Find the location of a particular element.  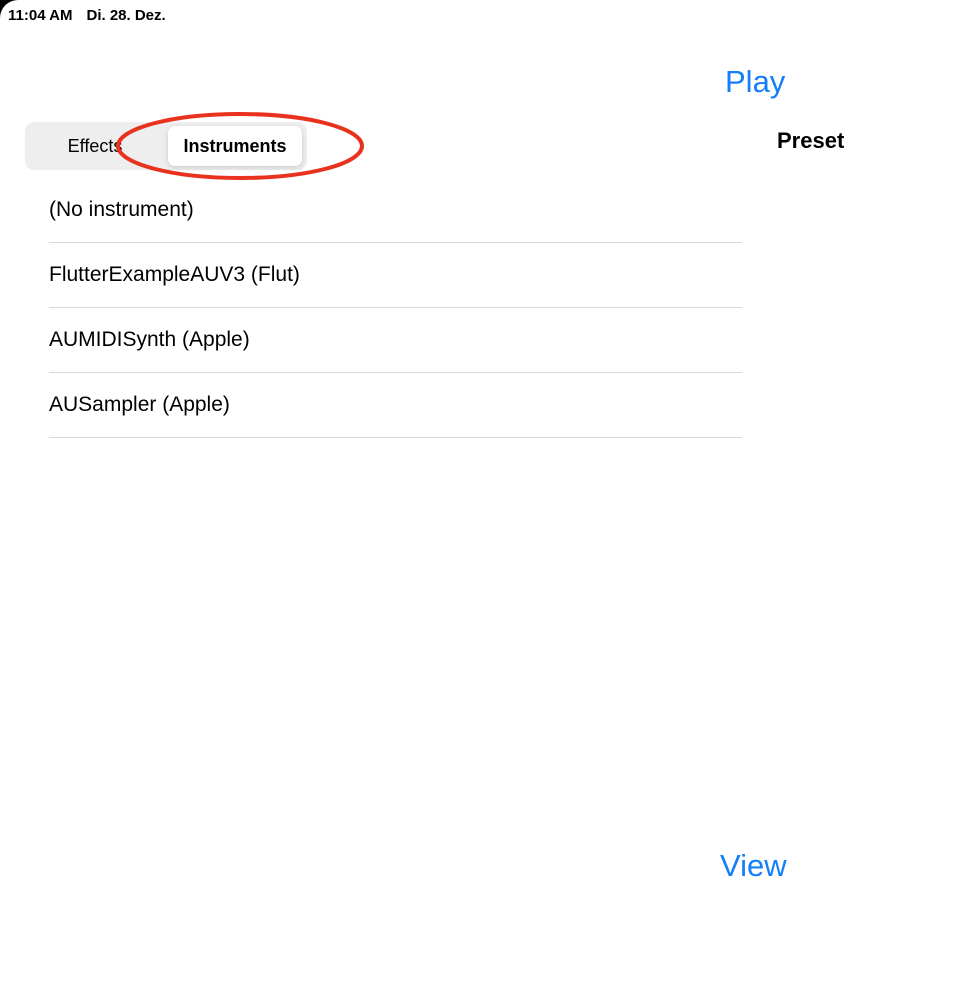

list-item-no-instrument: (No instrument) is located at coordinates (395, 210).